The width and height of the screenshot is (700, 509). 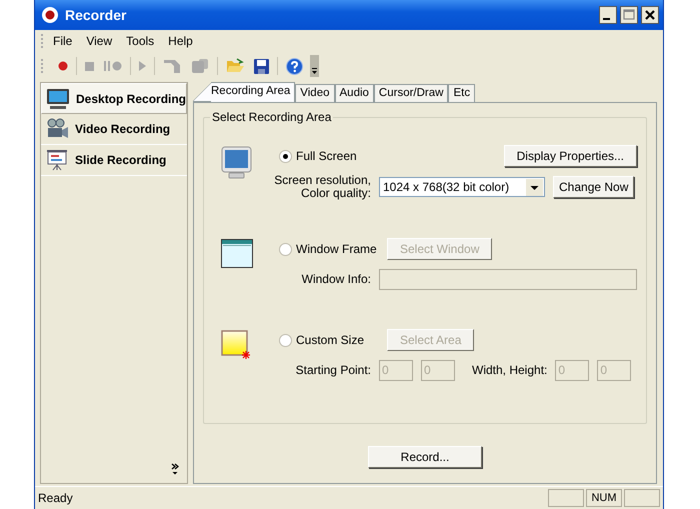 I want to click on app-icon, so click(x=50, y=15).